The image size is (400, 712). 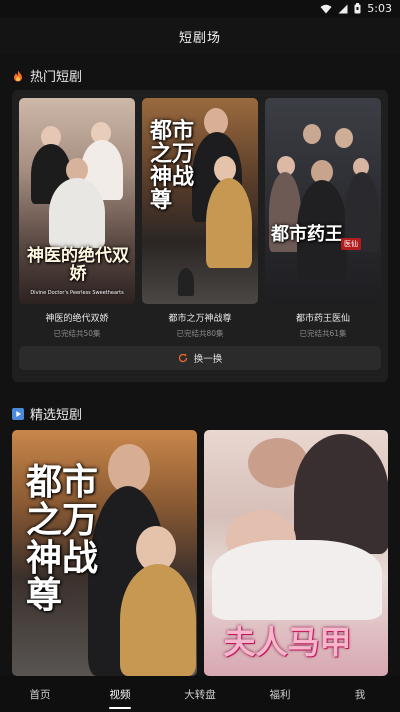 I want to click on nav-me: 我, so click(x=360, y=694).